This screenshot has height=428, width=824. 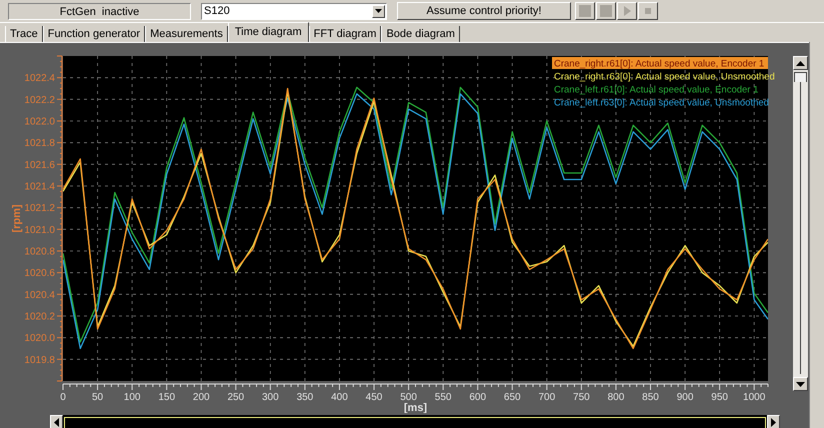 What do you see at coordinates (94, 34) in the screenshot?
I see `tab: Function generator` at bounding box center [94, 34].